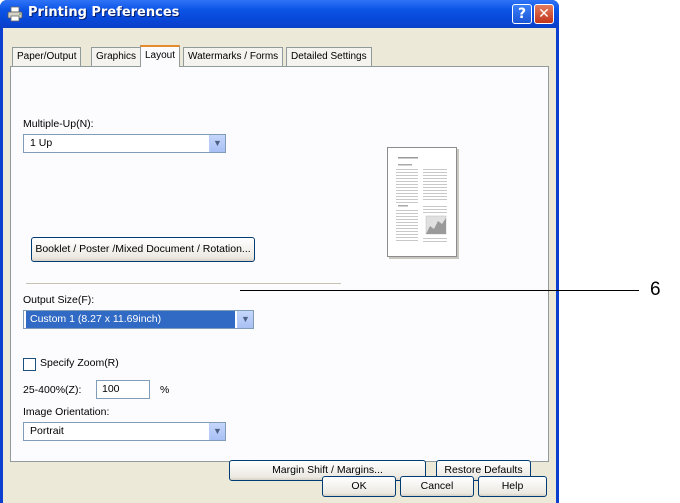  I want to click on ok-button: OK, so click(359, 486).